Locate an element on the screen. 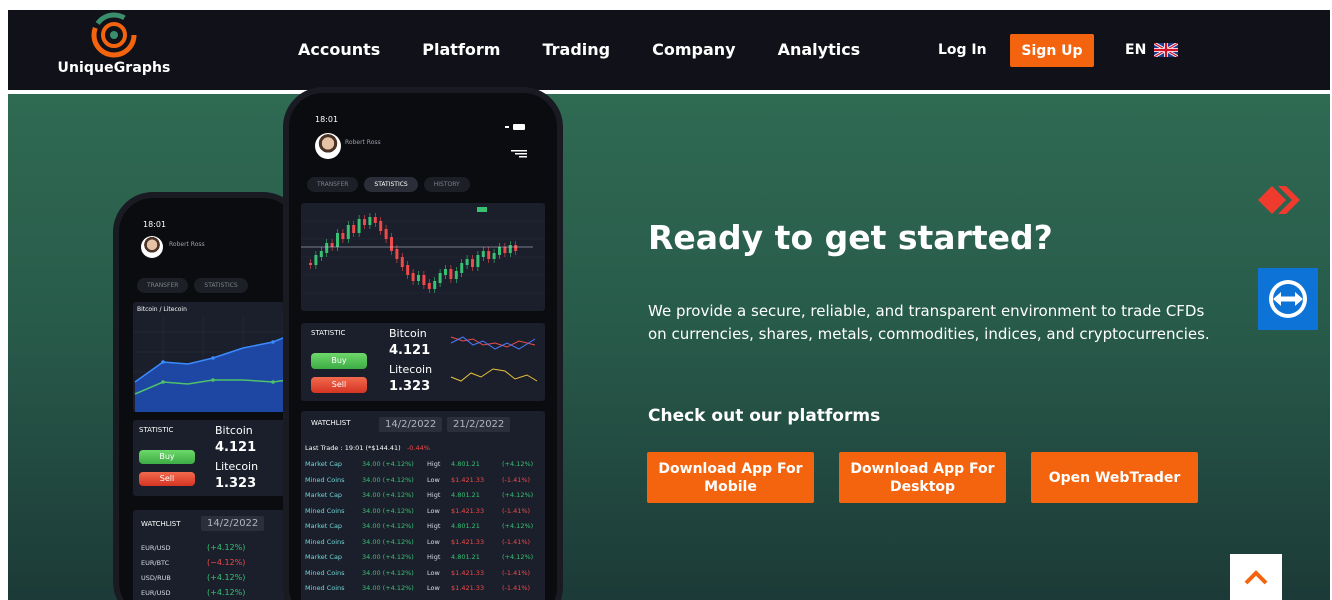  candlestick-chart is located at coordinates (423, 250).